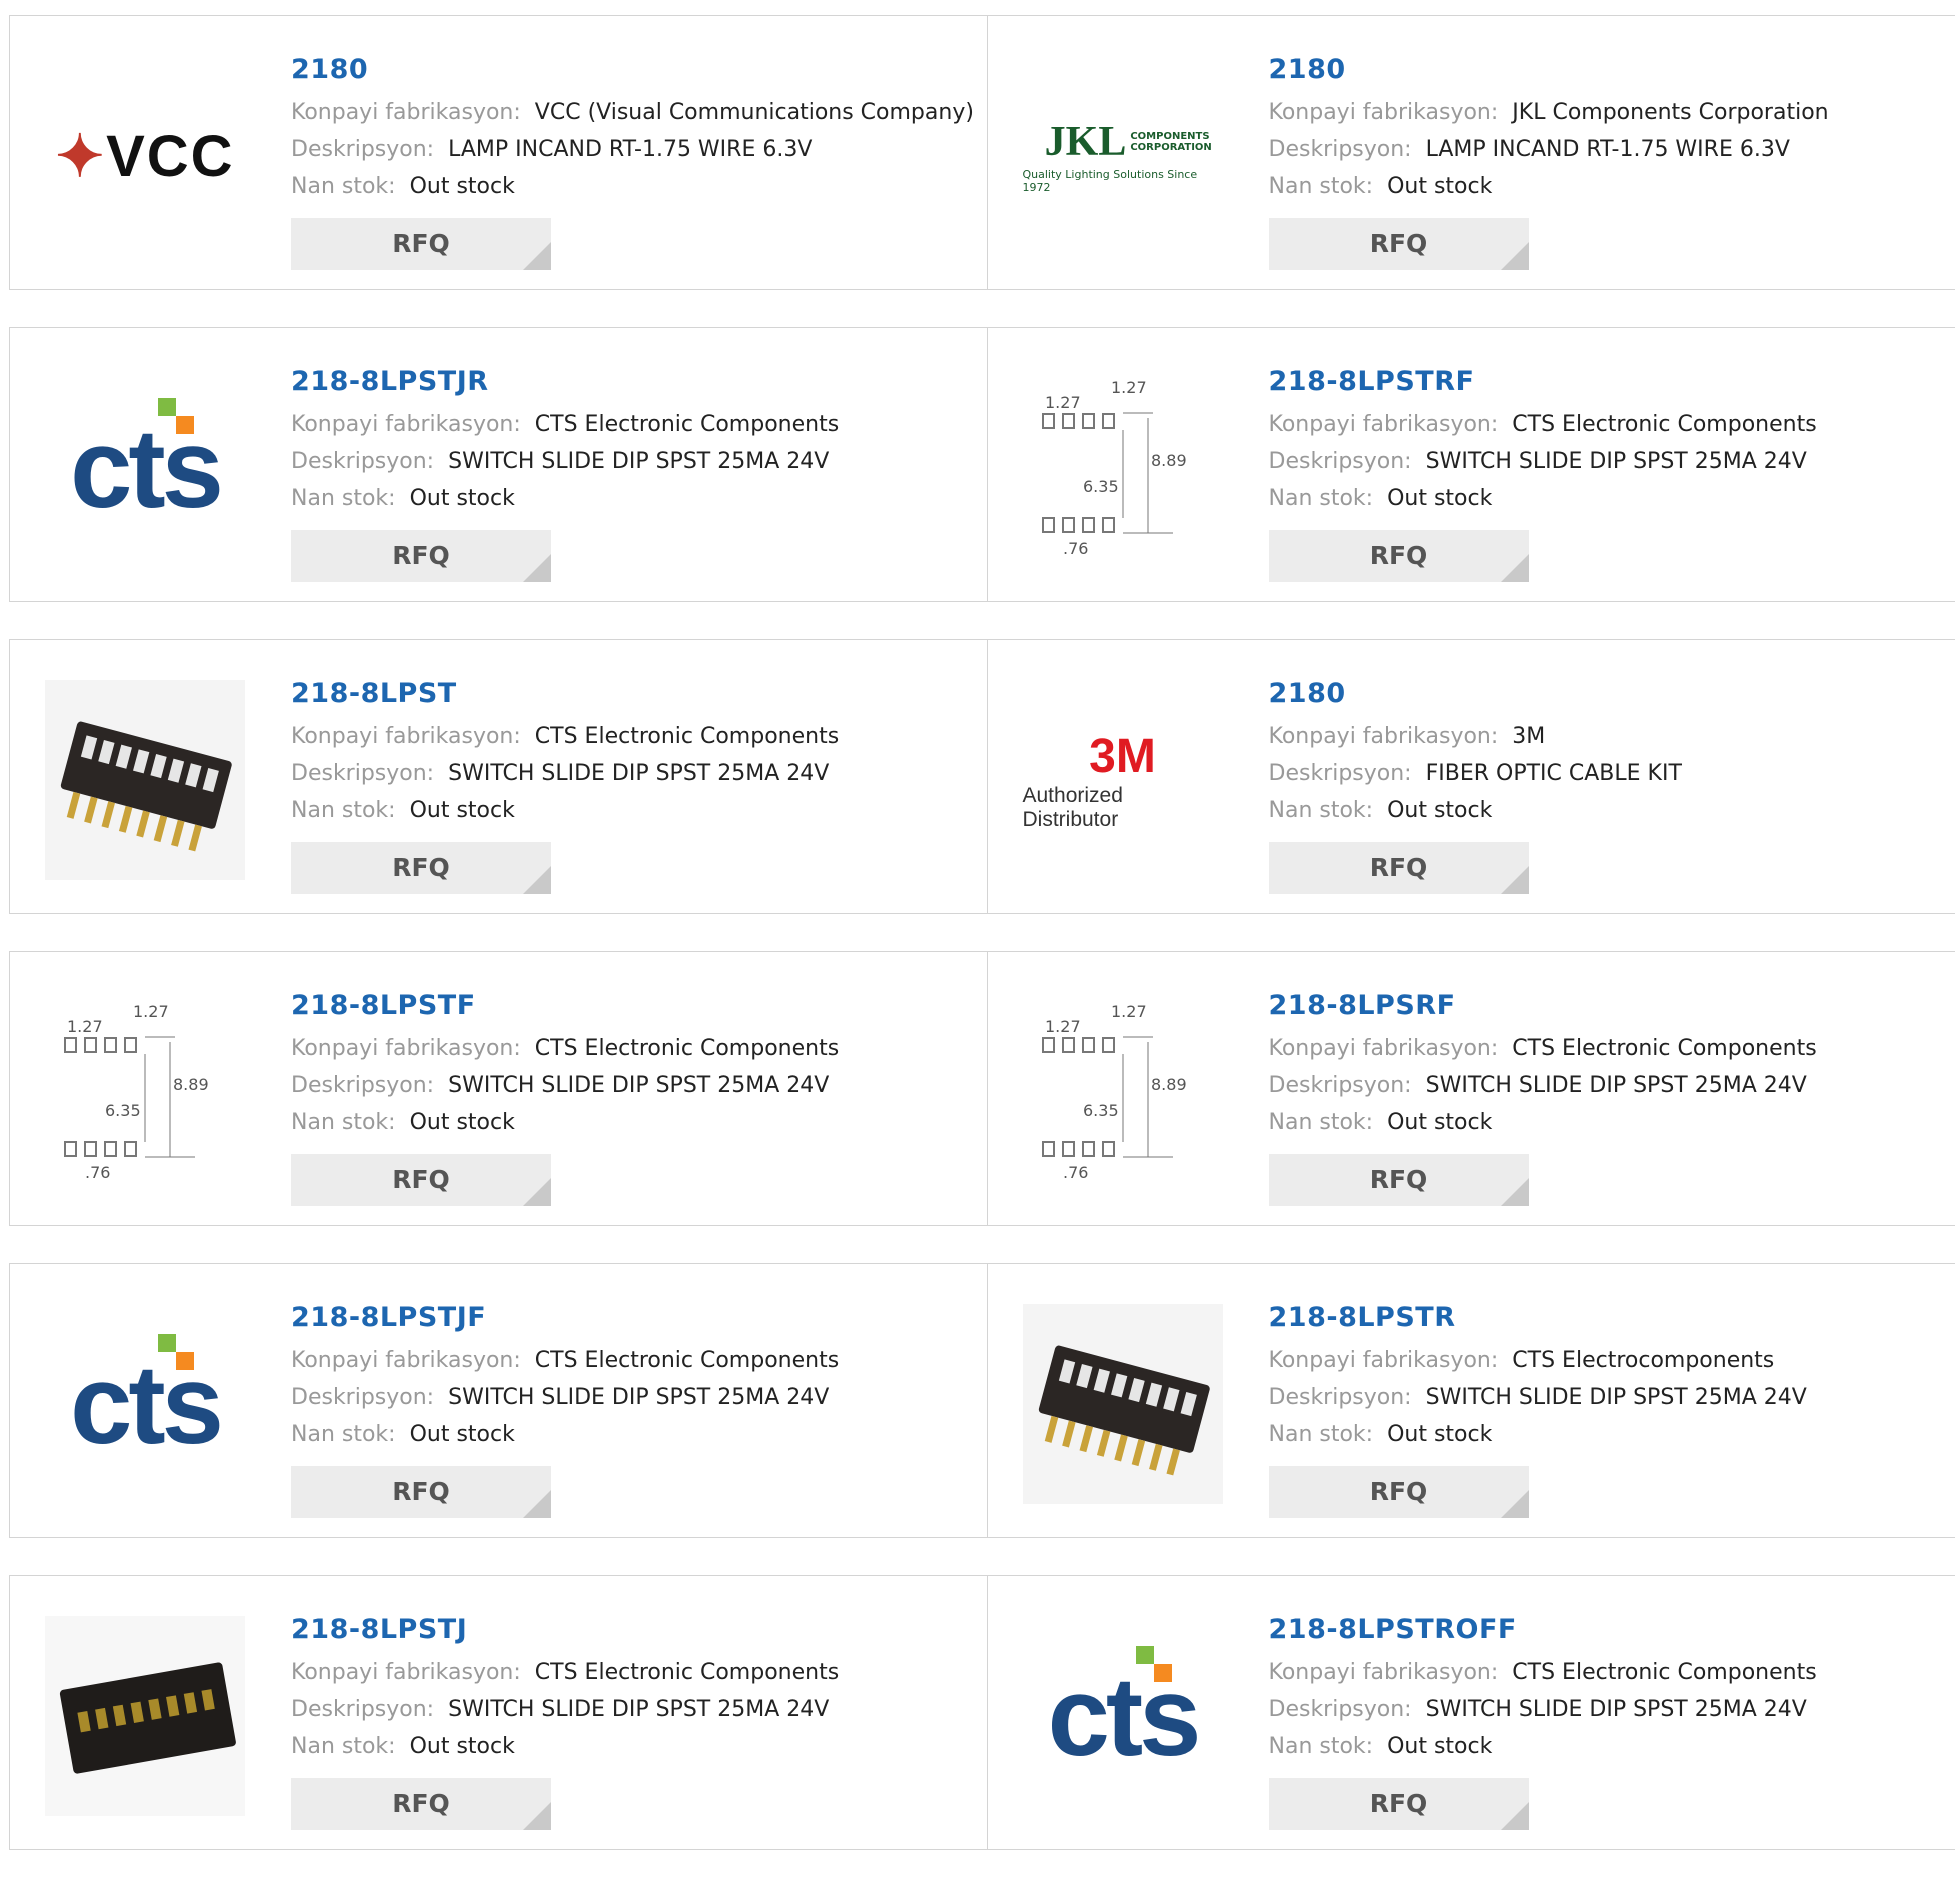 Image resolution: width=1955 pixels, height=1887 pixels. What do you see at coordinates (1538, 1318) in the screenshot?
I see `part-number-link: 218-8LPSTR` at bounding box center [1538, 1318].